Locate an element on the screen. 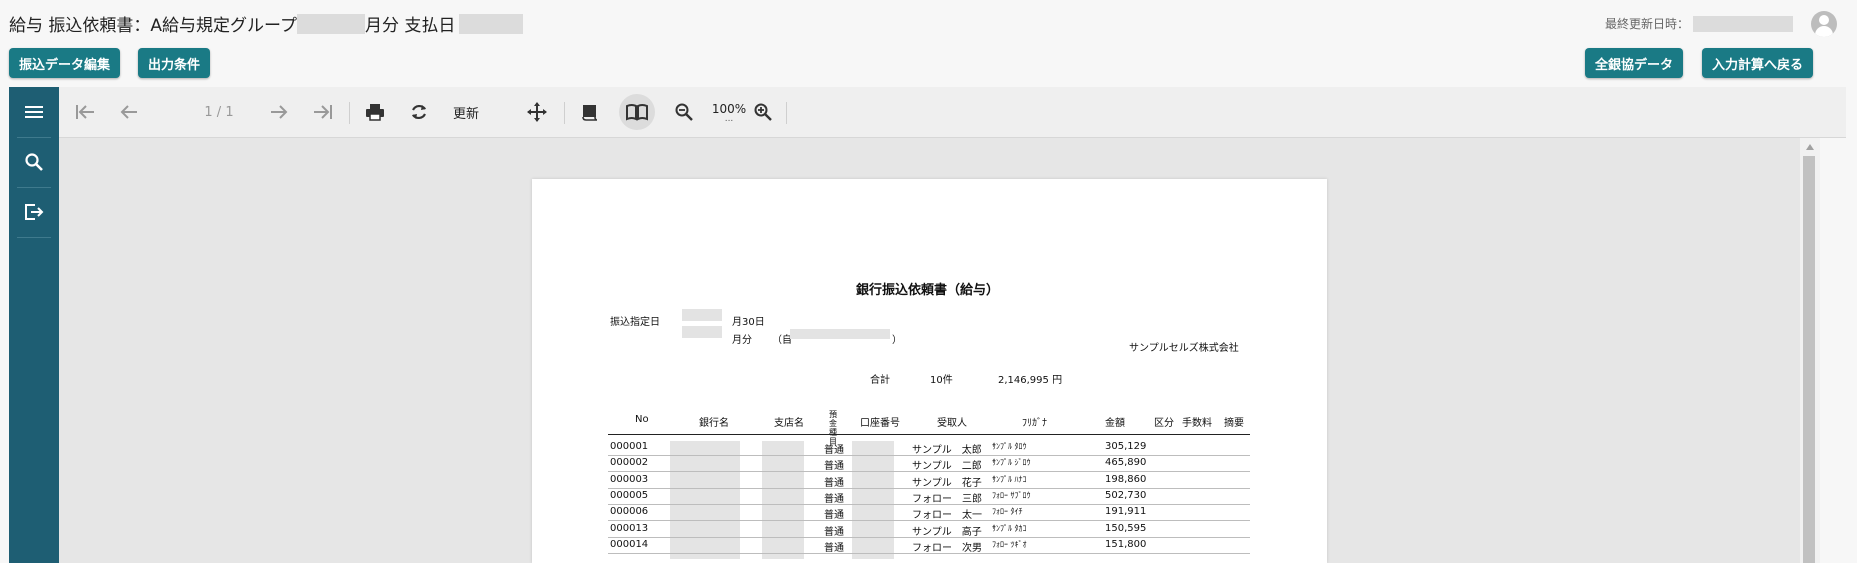 This screenshot has width=1857, height=563. cell-no: 000006 is located at coordinates (629, 512).